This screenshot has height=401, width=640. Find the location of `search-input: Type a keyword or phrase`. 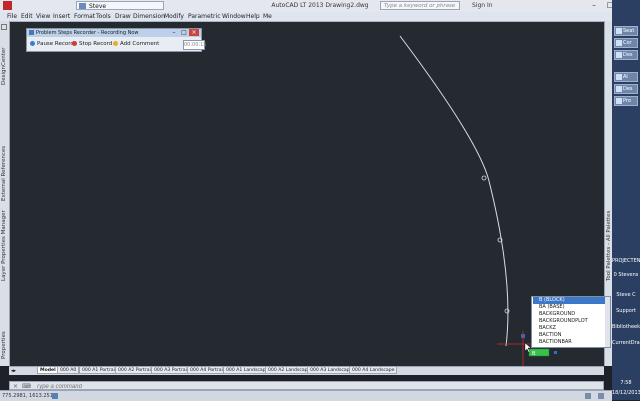

search-input: Type a keyword or phrase is located at coordinates (420, 5).